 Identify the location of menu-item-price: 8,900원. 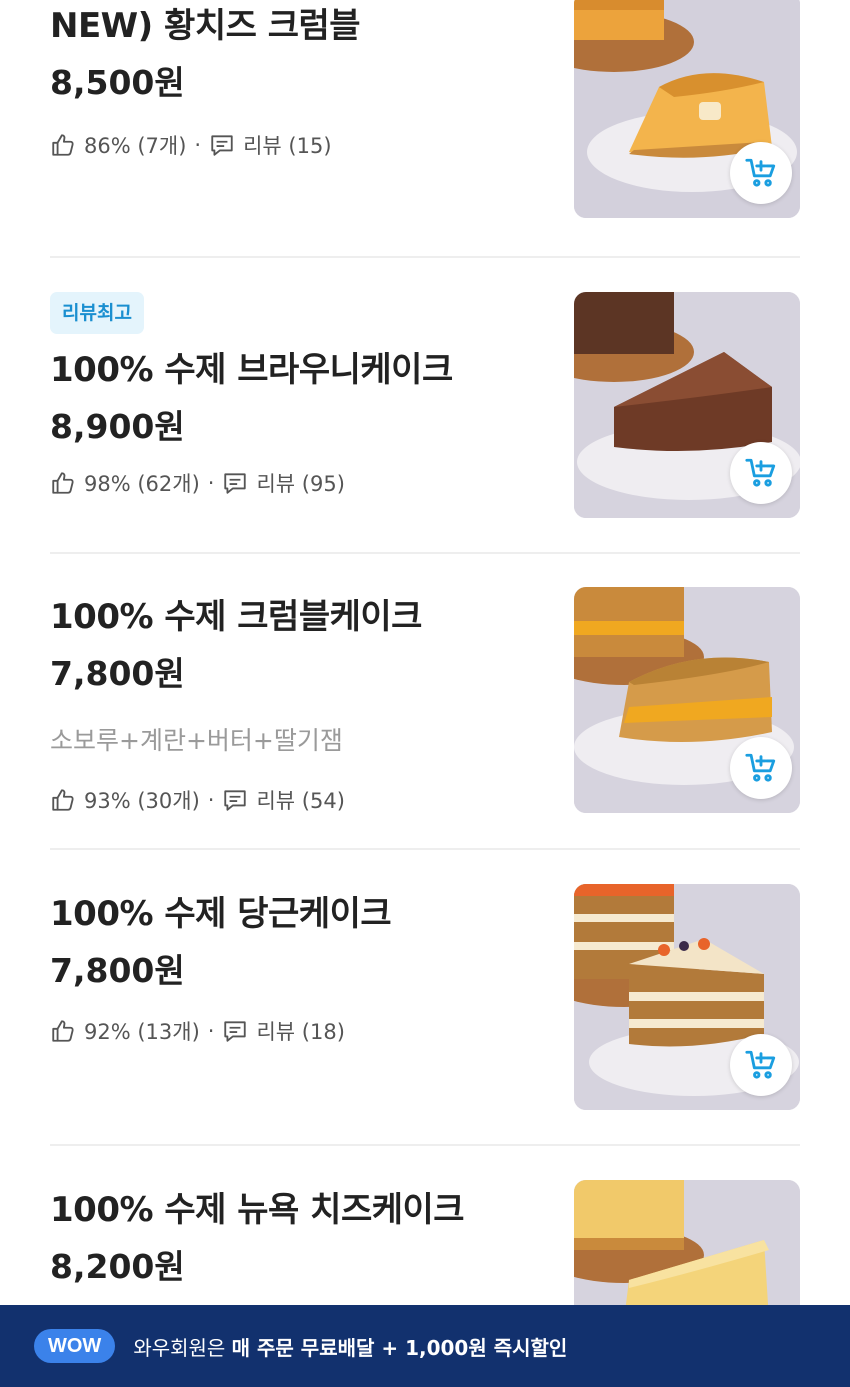
(117, 426).